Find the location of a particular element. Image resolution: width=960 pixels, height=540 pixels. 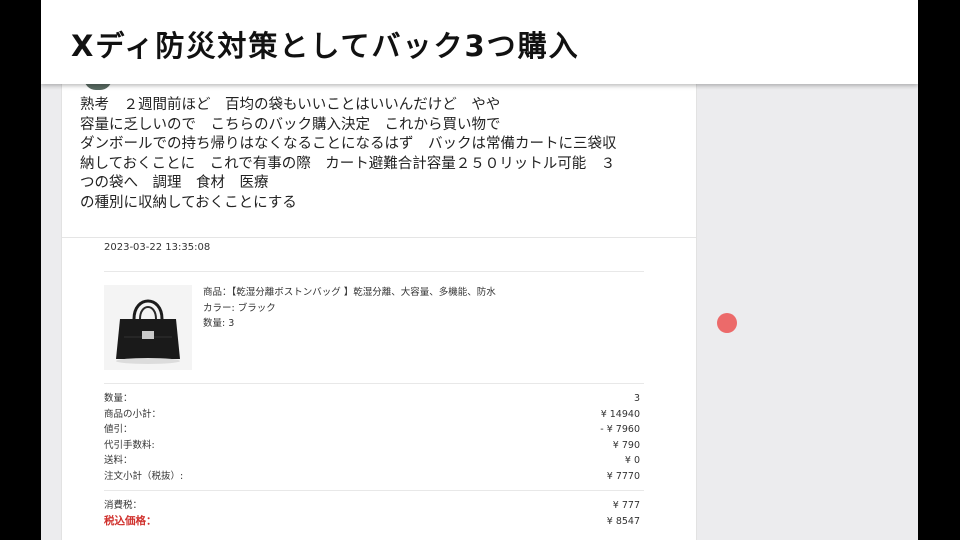

summary-value: ¥ 0 is located at coordinates (632, 460).